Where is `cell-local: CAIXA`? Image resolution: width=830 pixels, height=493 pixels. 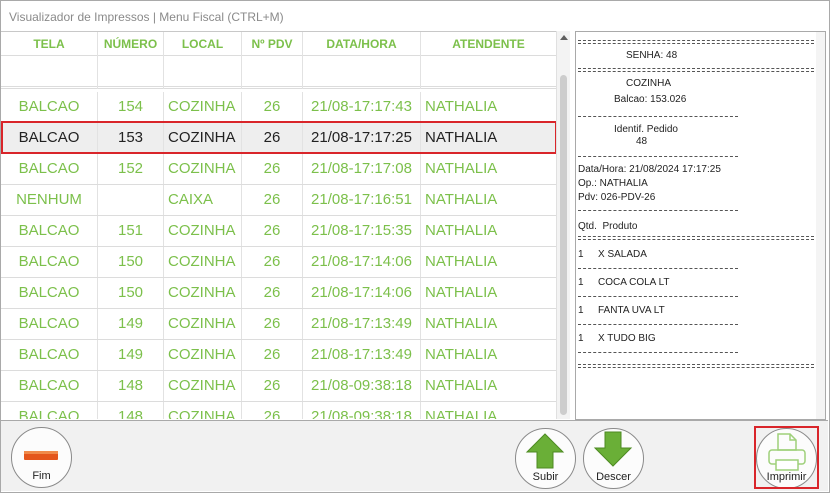
cell-local: CAIXA is located at coordinates (203, 200).